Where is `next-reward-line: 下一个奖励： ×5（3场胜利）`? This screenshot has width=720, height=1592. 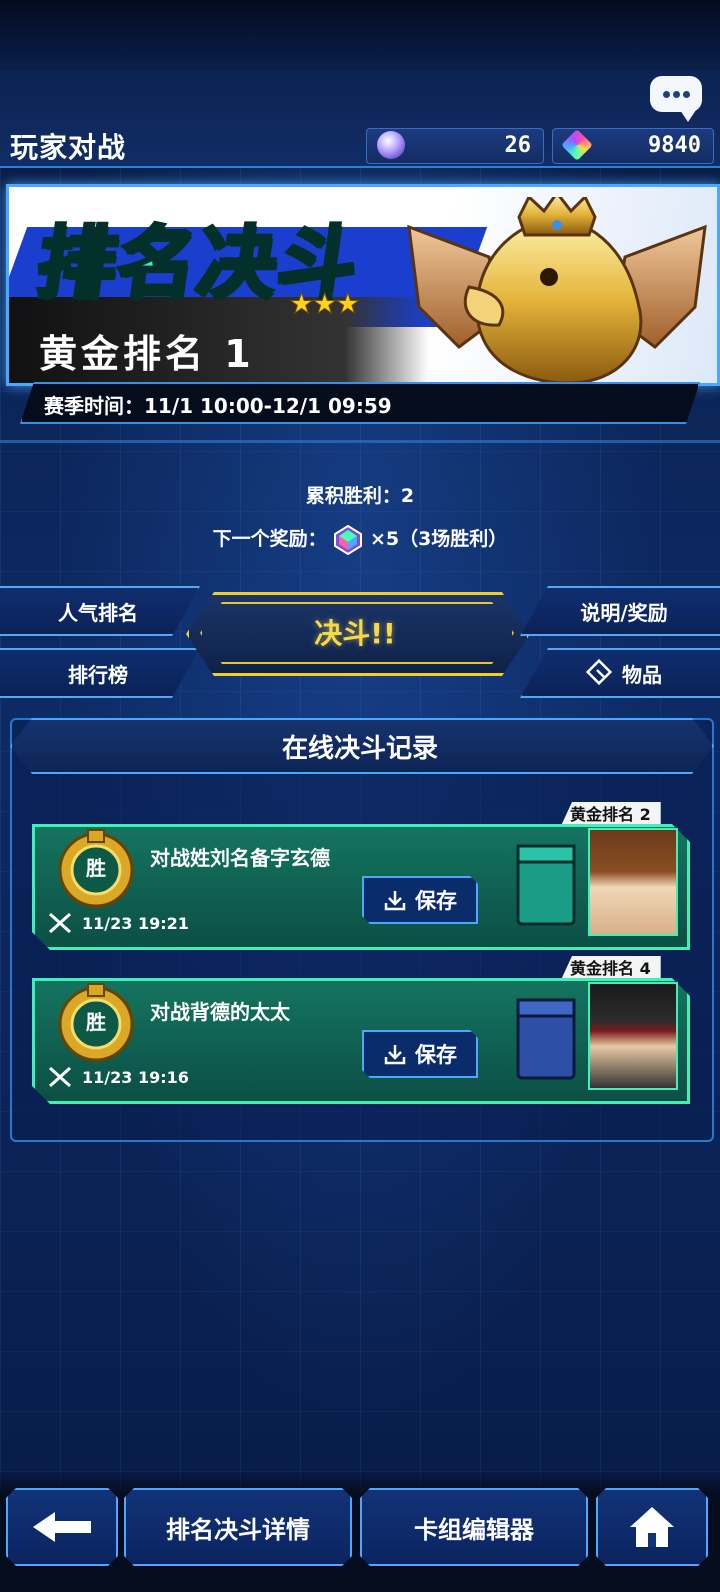 next-reward-line: 下一个奖励： ×5（3场胜利） is located at coordinates (360, 539).